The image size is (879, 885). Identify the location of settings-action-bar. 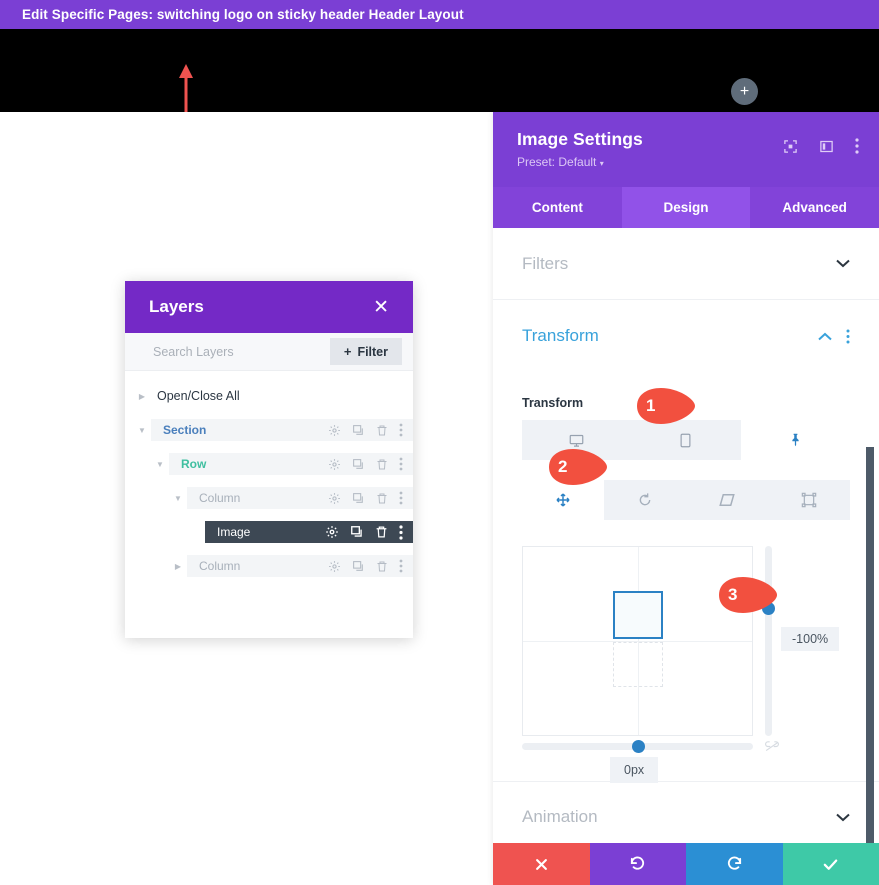
(686, 864).